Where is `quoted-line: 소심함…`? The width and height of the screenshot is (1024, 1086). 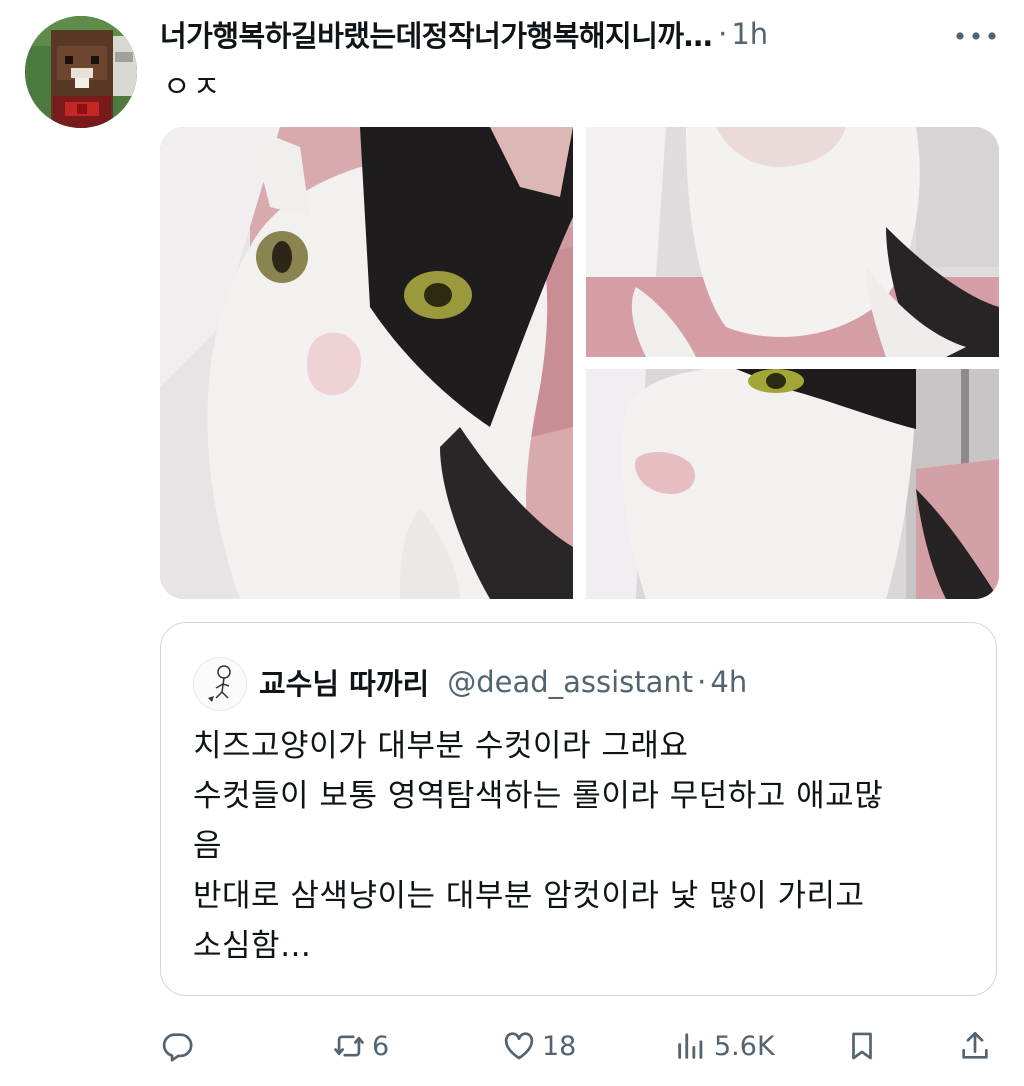 quoted-line: 소심함… is located at coordinates (252, 946).